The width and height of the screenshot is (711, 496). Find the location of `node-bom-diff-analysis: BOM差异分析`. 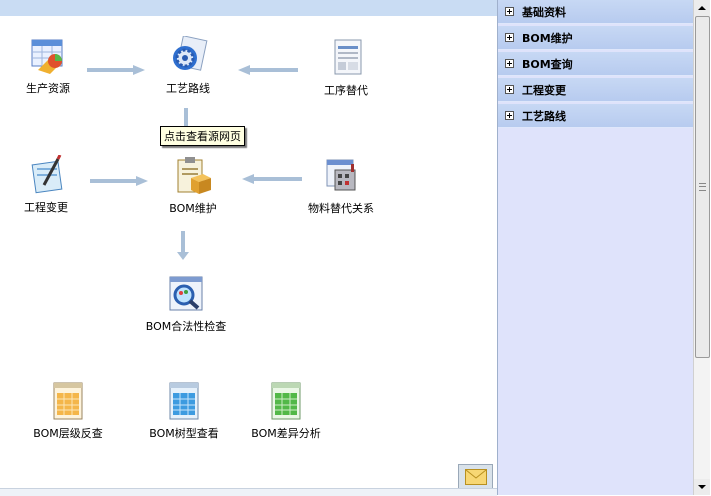

node-bom-diff-analysis: BOM差异分析 is located at coordinates (286, 411).